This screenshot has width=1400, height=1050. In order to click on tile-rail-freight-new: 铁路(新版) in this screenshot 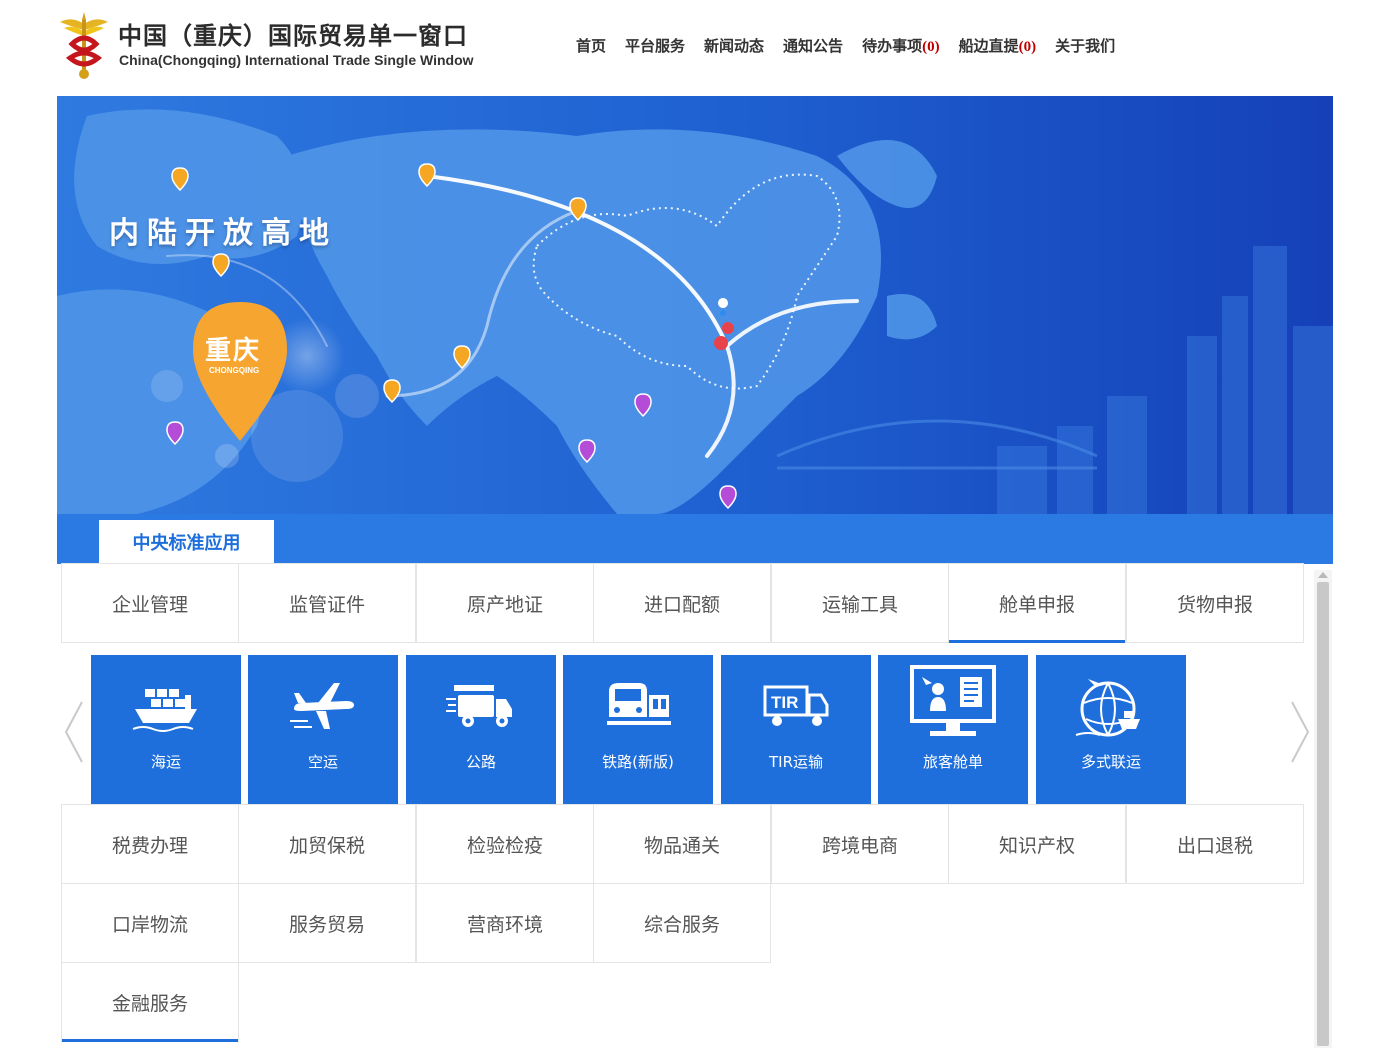, I will do `click(638, 729)`.